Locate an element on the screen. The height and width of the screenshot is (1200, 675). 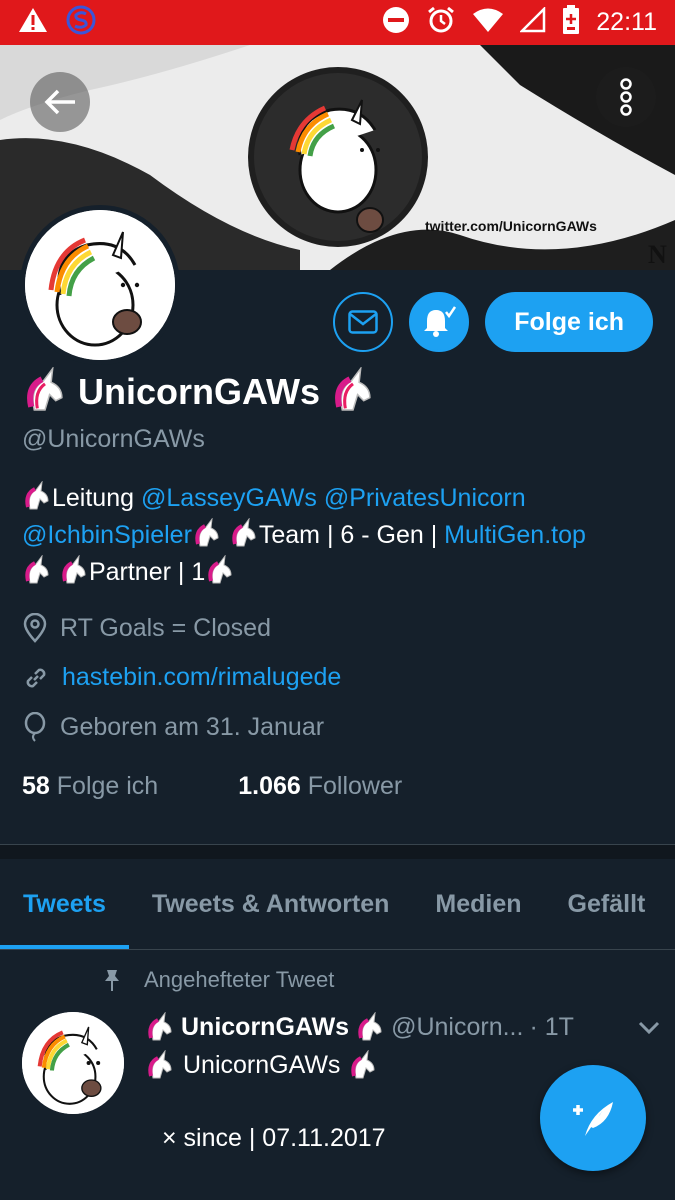
profile-actions: Folge ich is located at coordinates (493, 322).